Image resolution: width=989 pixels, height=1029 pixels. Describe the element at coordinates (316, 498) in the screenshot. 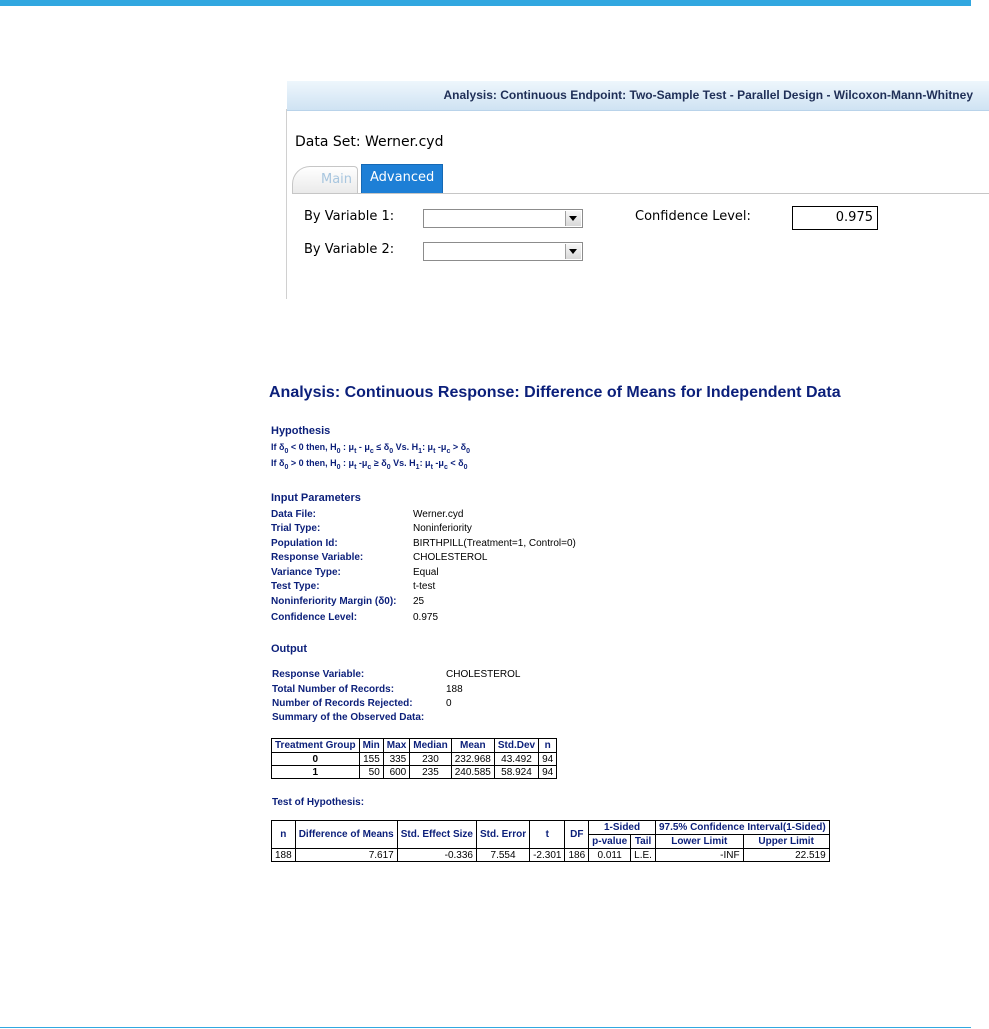

I see `input-parameters-heading: Input Parameters` at that location.